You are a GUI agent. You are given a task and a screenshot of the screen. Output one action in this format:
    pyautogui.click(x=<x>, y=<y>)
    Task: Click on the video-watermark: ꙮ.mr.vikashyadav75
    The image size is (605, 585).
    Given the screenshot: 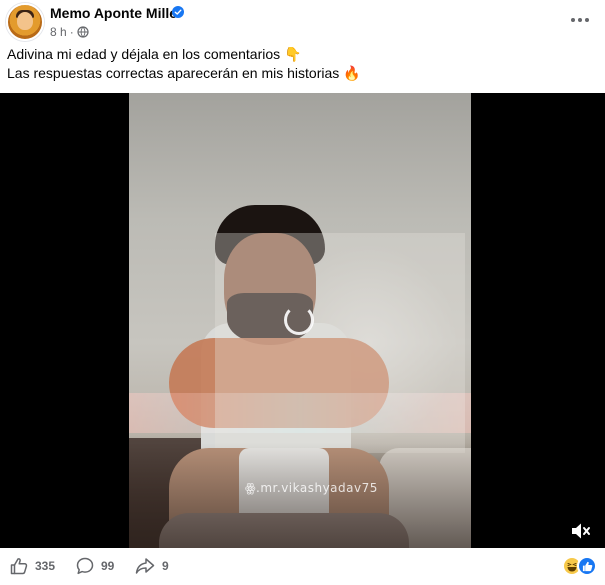 What is the action you would take?
    pyautogui.click(x=311, y=488)
    